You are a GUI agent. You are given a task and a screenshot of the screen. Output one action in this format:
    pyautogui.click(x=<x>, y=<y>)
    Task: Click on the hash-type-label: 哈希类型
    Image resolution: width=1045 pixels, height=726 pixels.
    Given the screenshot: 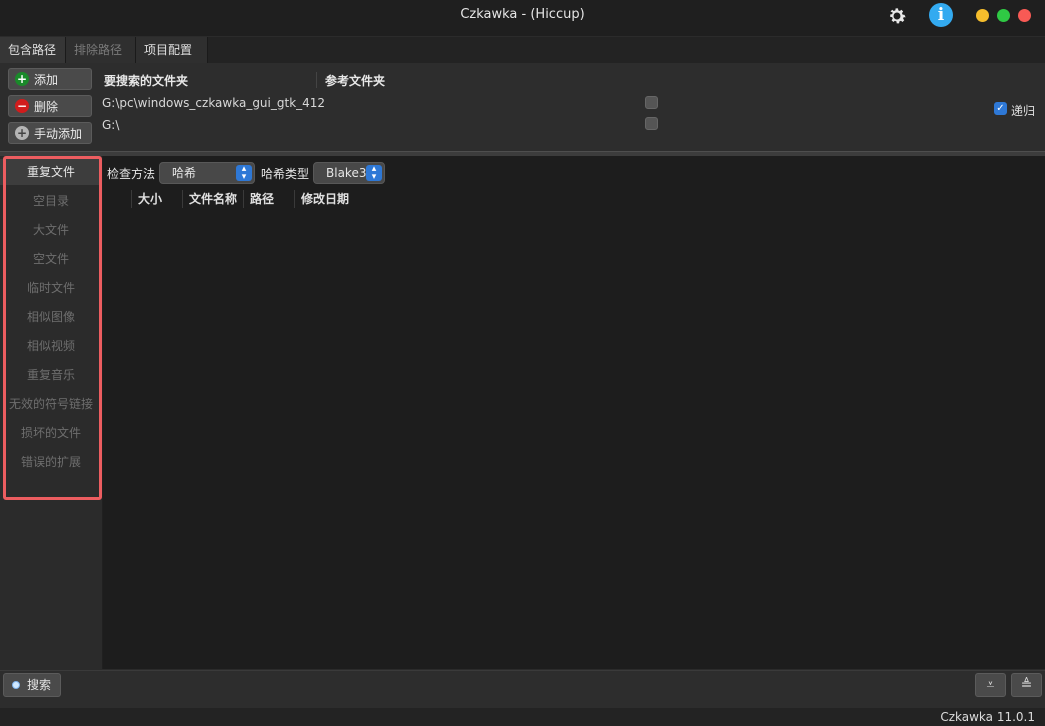 What is the action you would take?
    pyautogui.click(x=285, y=174)
    